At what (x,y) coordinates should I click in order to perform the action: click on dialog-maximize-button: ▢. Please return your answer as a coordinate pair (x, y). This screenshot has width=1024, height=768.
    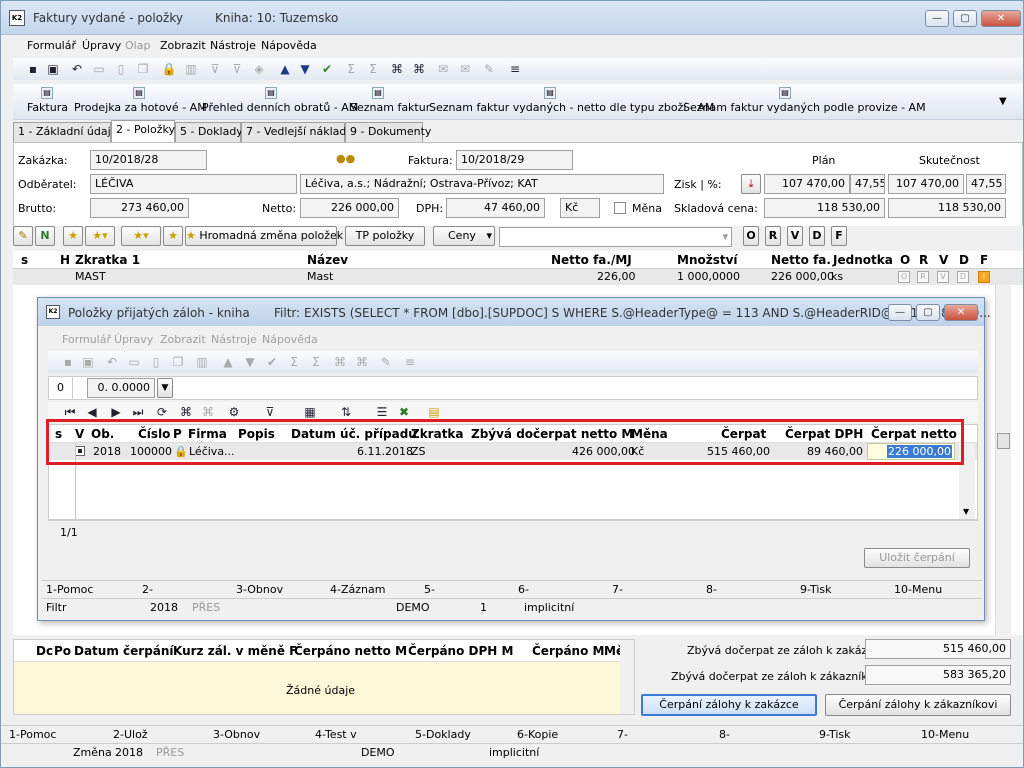
    Looking at the image, I should click on (928, 312).